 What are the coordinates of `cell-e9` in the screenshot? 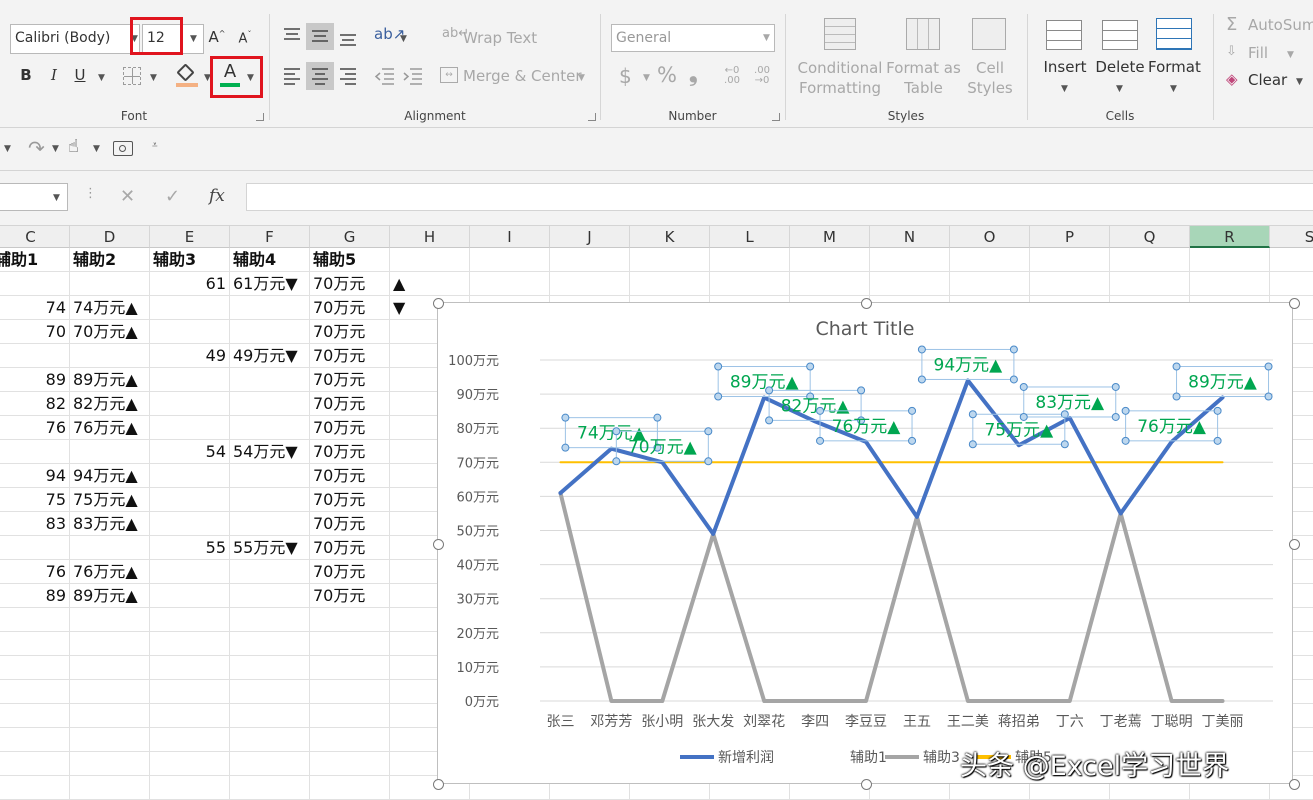 It's located at (190, 428).